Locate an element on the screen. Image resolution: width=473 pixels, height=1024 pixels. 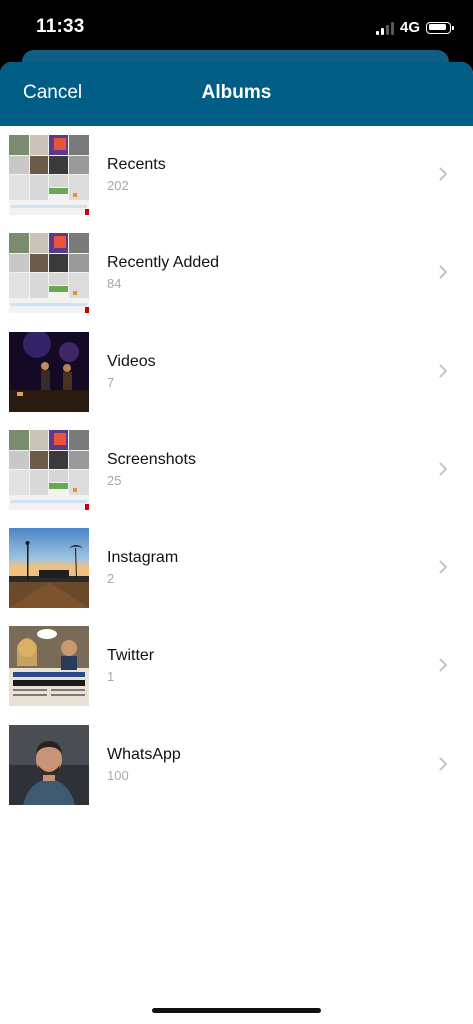
album-name: Screenshots is located at coordinates (151, 459).